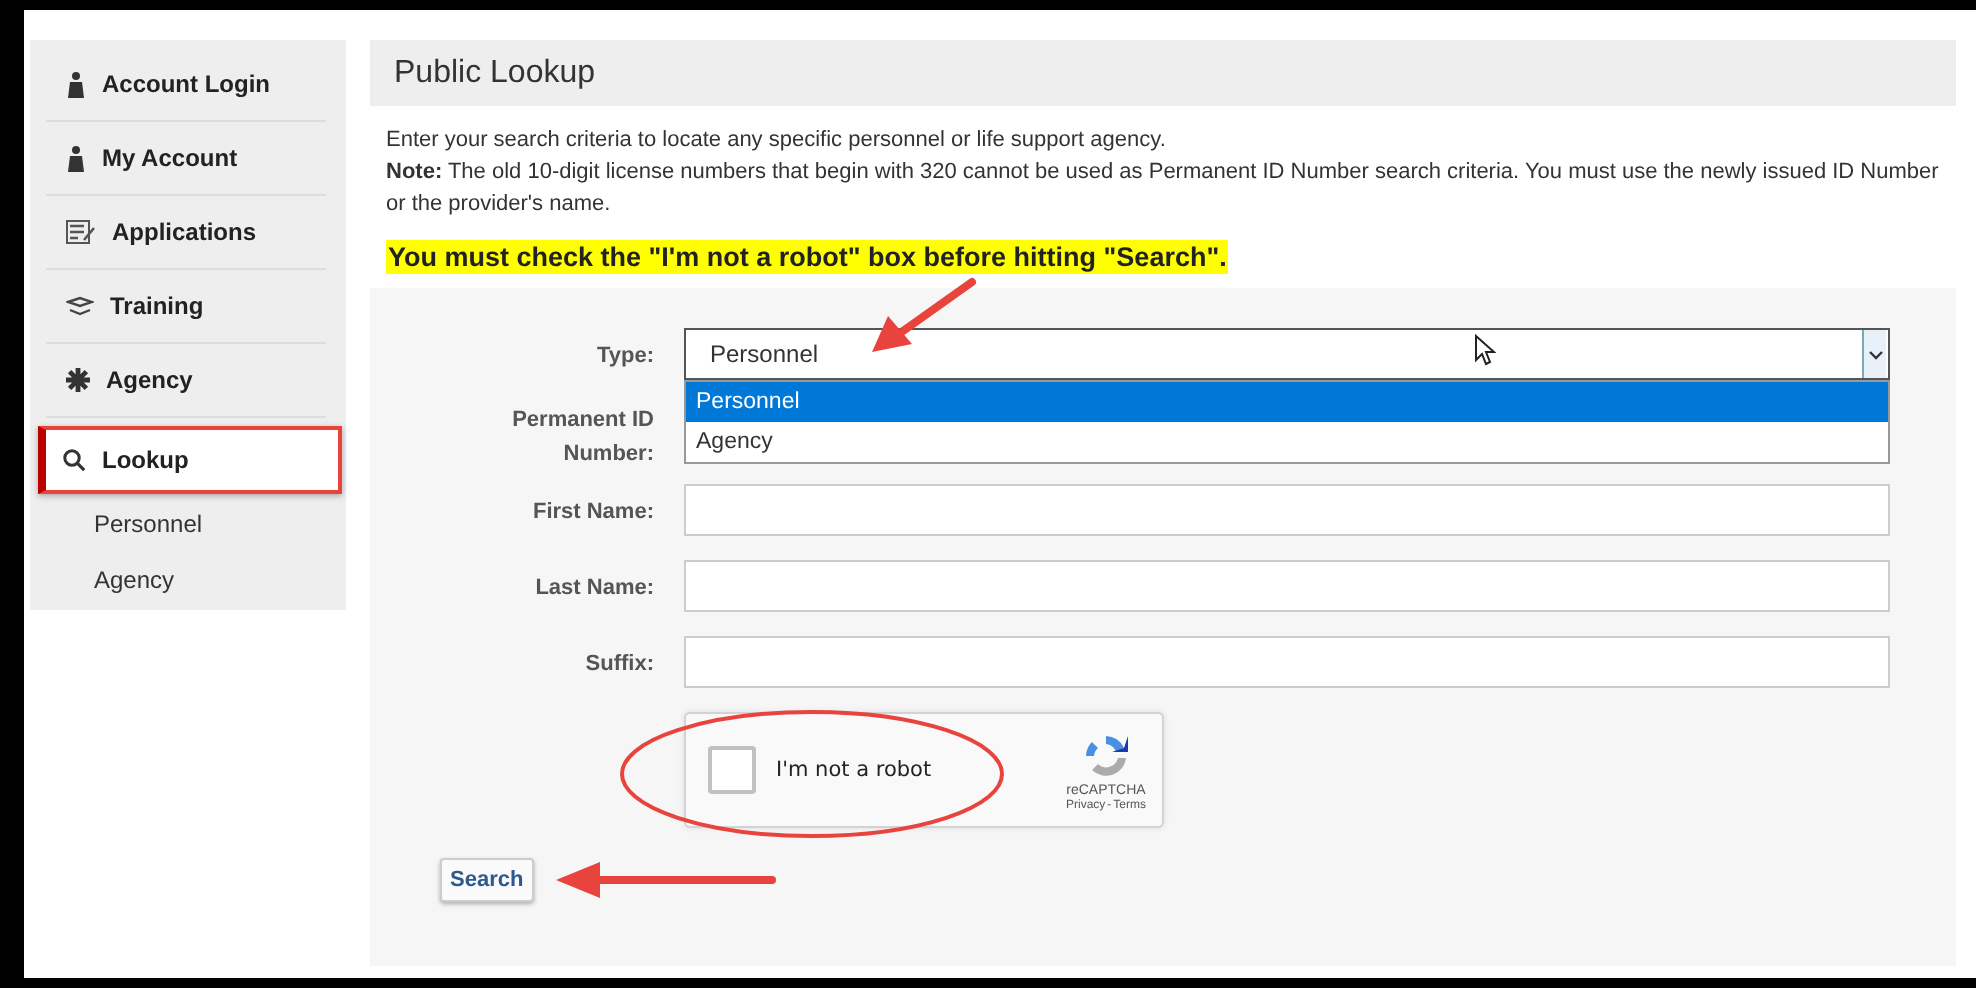  What do you see at coordinates (487, 880) in the screenshot?
I see `search-button: Search` at bounding box center [487, 880].